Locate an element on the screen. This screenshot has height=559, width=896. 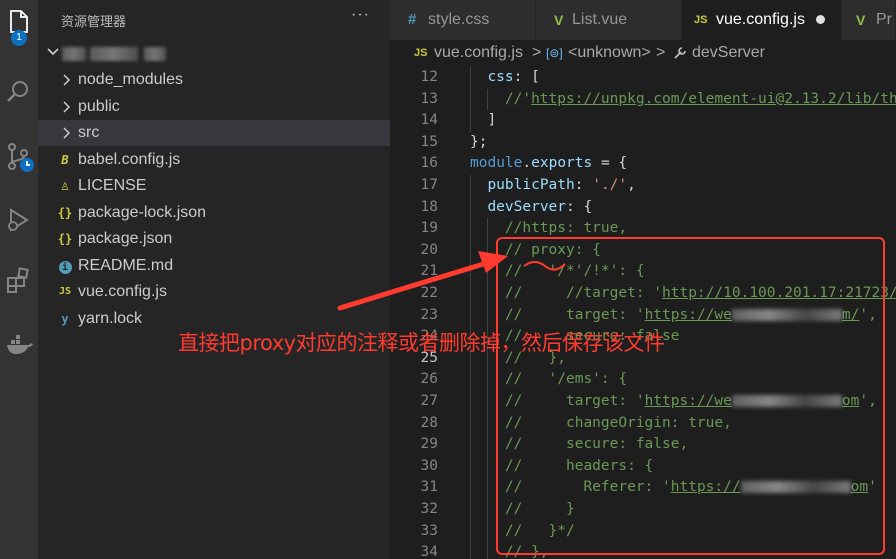
docker-button is located at coordinates (19, 342).